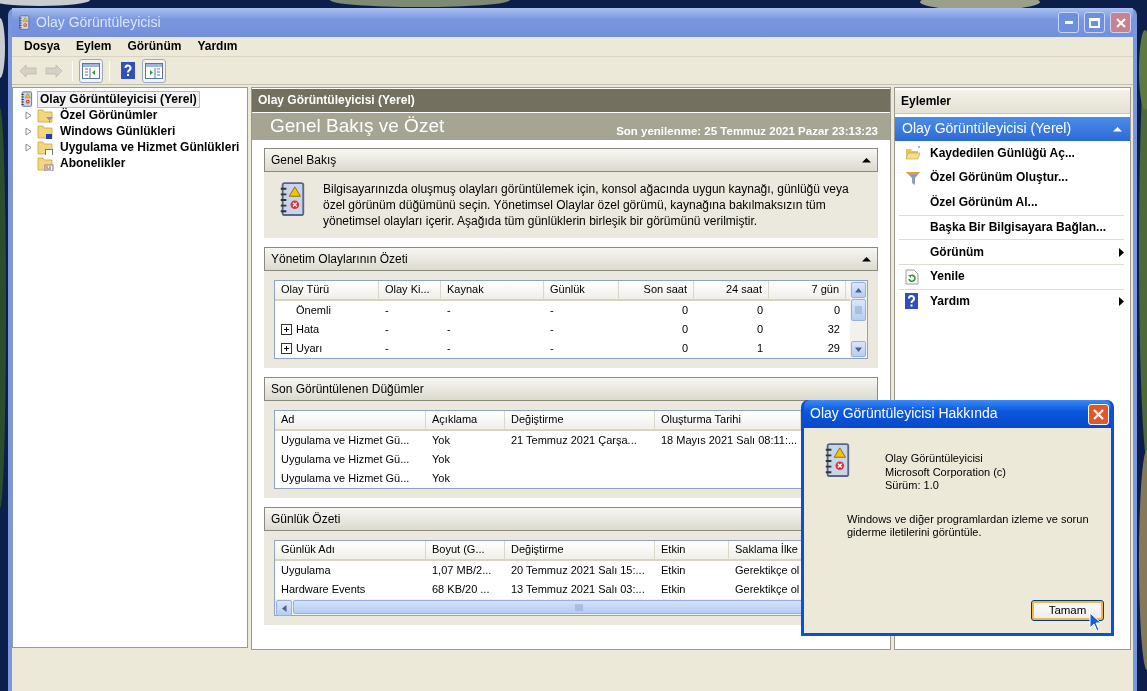 This screenshot has height=691, width=1147. Describe the element at coordinates (987, 129) in the screenshot. I see `action-group-title: Olay Görüntüleyicisi (Yerel)` at that location.